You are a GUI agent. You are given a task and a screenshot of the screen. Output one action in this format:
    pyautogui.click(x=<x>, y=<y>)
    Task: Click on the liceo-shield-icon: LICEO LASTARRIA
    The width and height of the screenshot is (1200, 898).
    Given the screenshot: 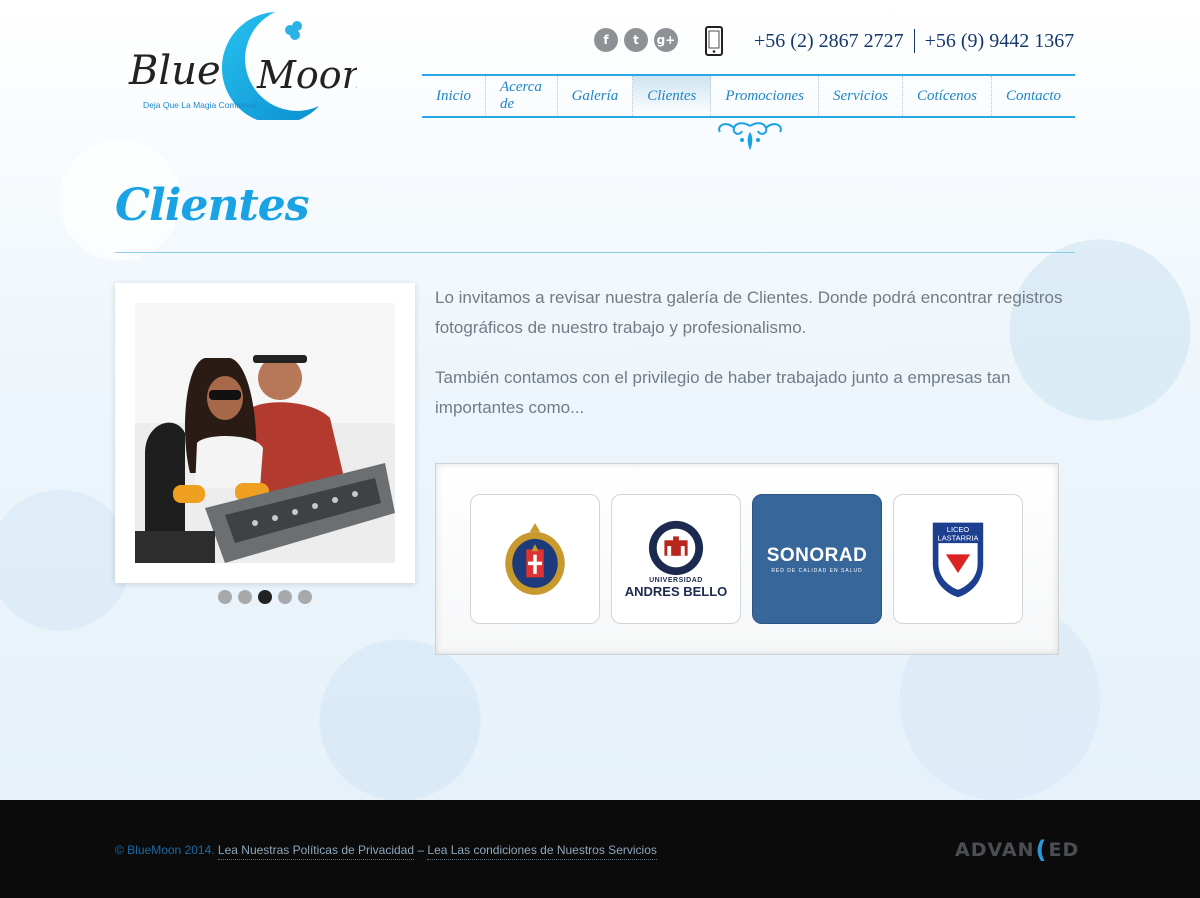 What is the action you would take?
    pyautogui.click(x=958, y=560)
    